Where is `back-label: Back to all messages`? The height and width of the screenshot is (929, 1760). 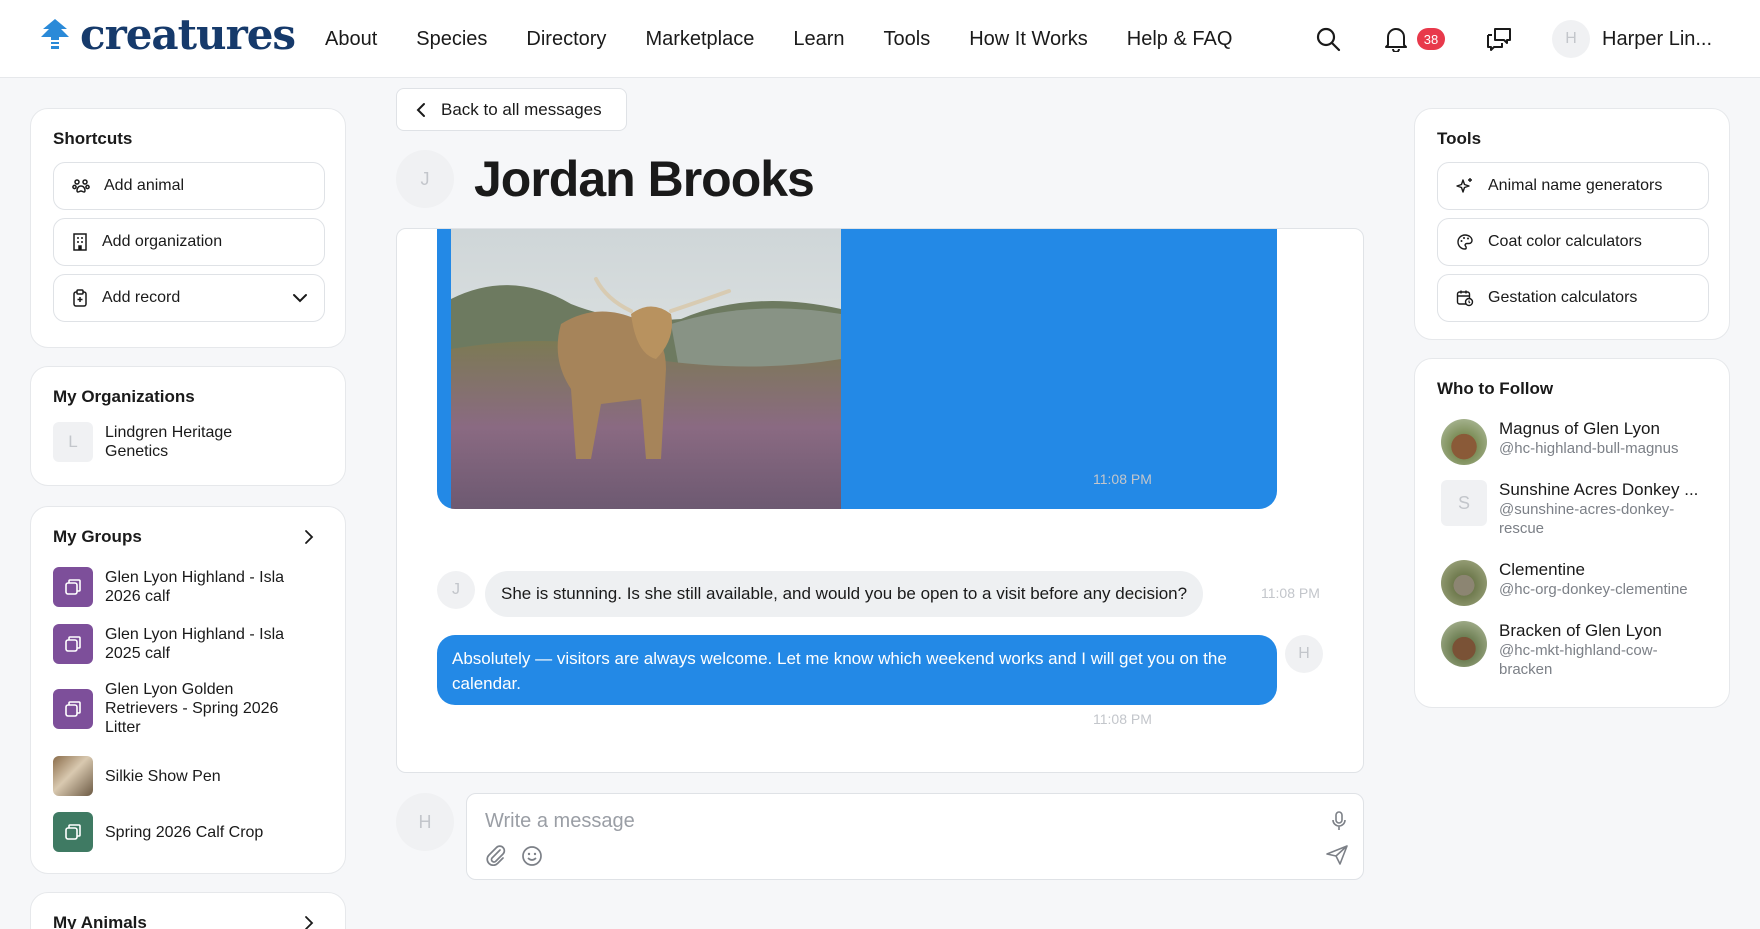 back-label: Back to all messages is located at coordinates (521, 109).